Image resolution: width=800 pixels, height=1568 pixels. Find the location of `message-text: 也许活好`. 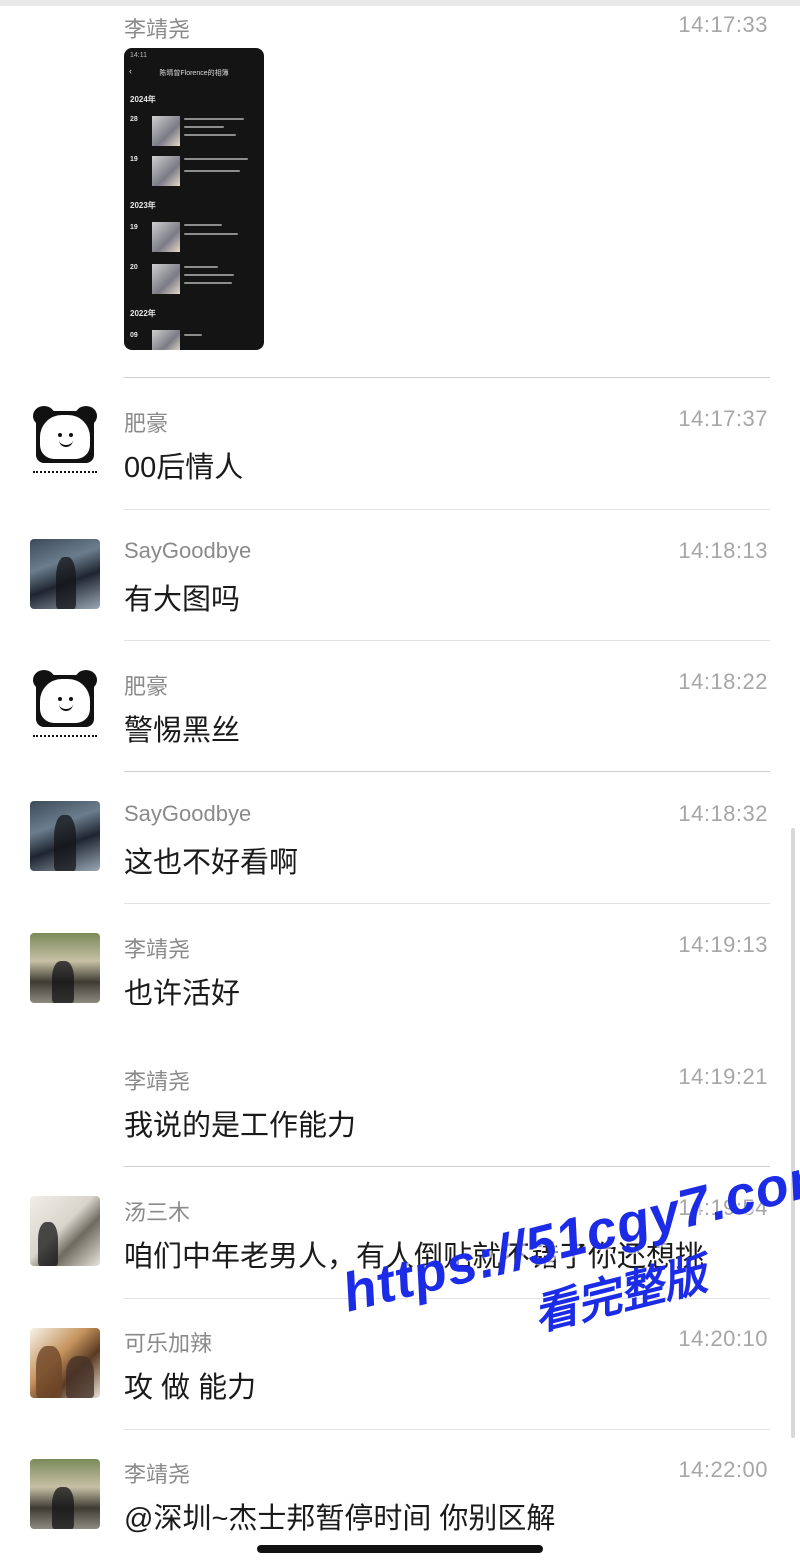

message-text: 也许活好 is located at coordinates (182, 994).